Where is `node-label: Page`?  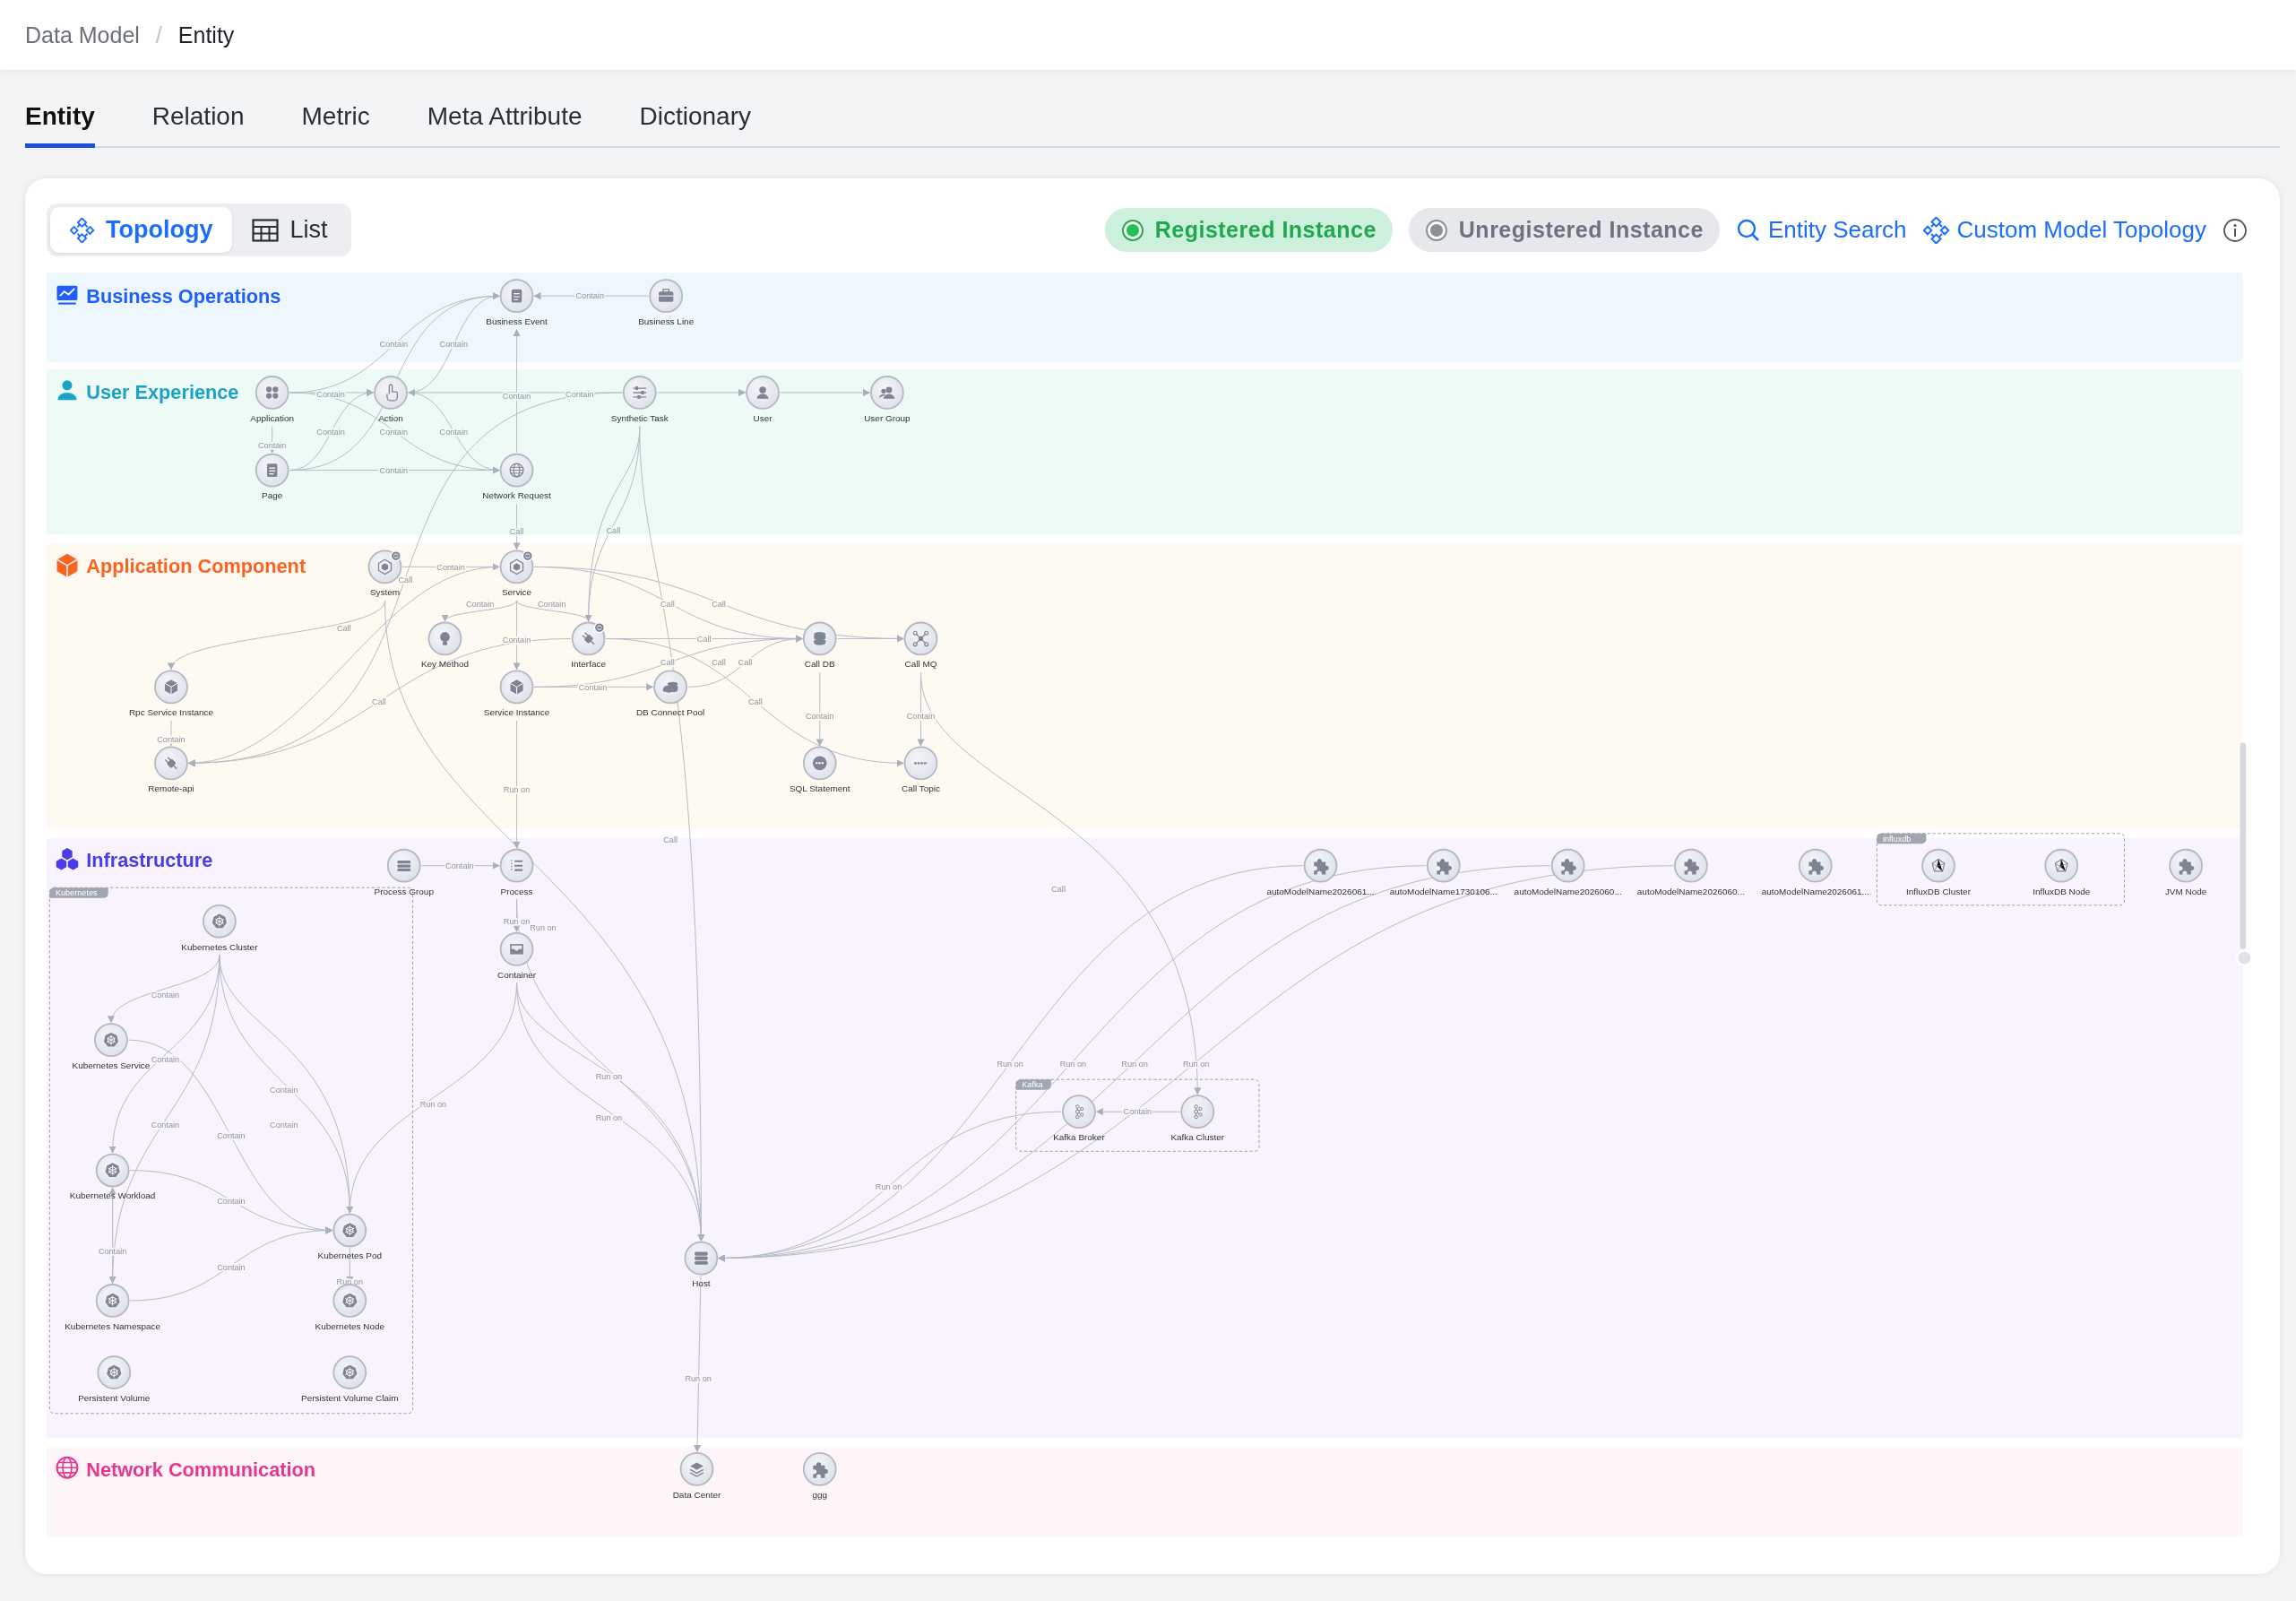 node-label: Page is located at coordinates (273, 495).